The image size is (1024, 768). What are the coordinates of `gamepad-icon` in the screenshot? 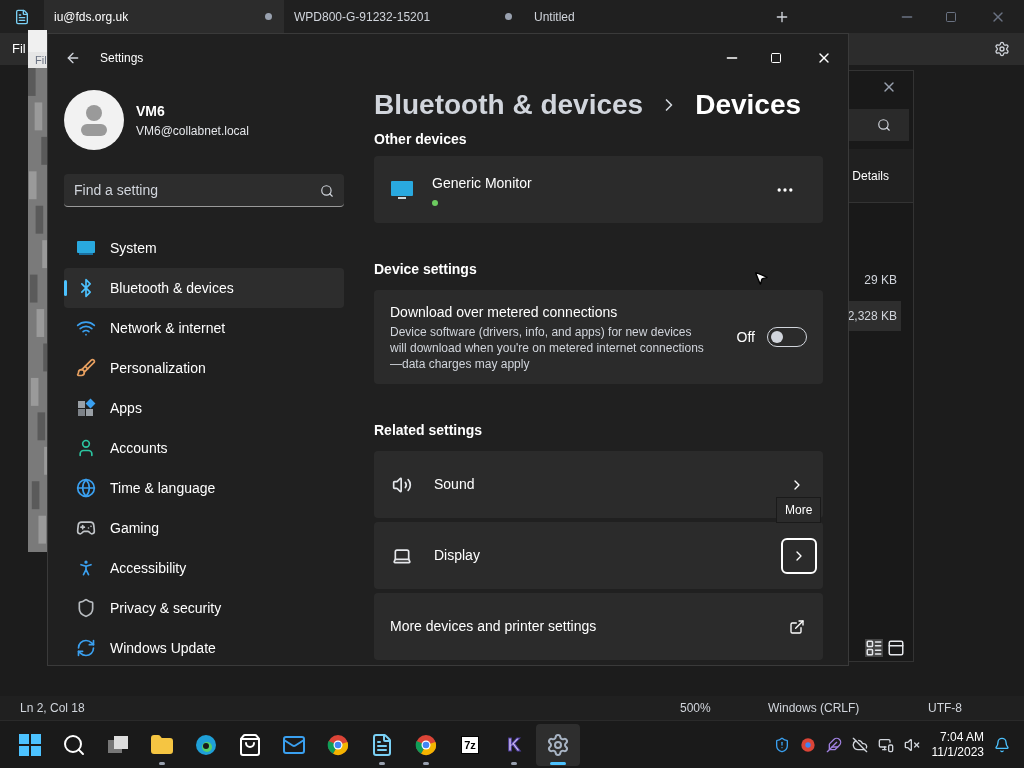 It's located at (86, 528).